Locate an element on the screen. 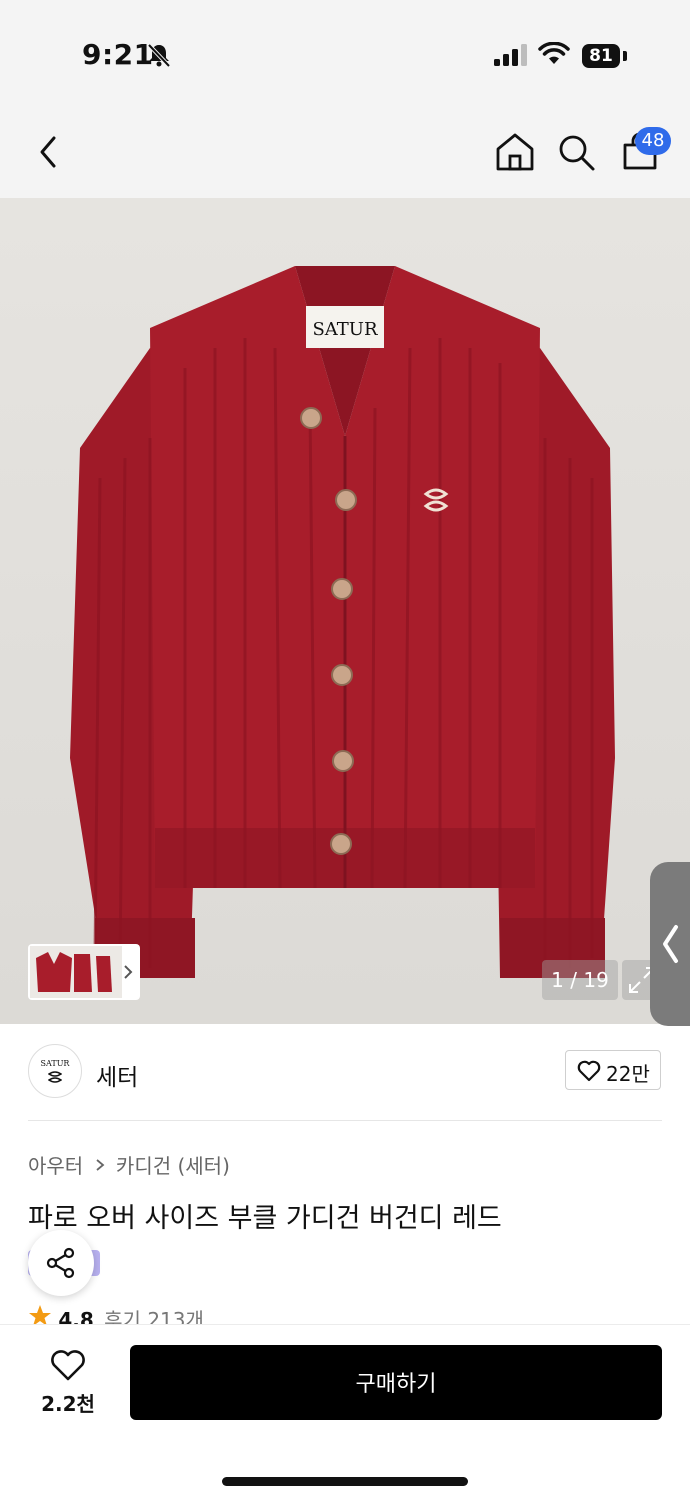  share-button is located at coordinates (61, 1263).